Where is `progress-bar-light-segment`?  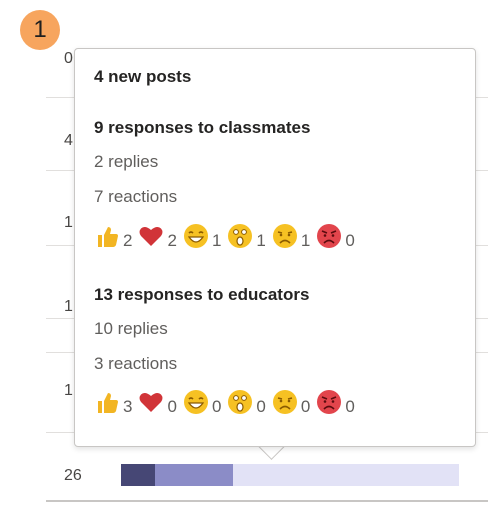 progress-bar-light-segment is located at coordinates (346, 475).